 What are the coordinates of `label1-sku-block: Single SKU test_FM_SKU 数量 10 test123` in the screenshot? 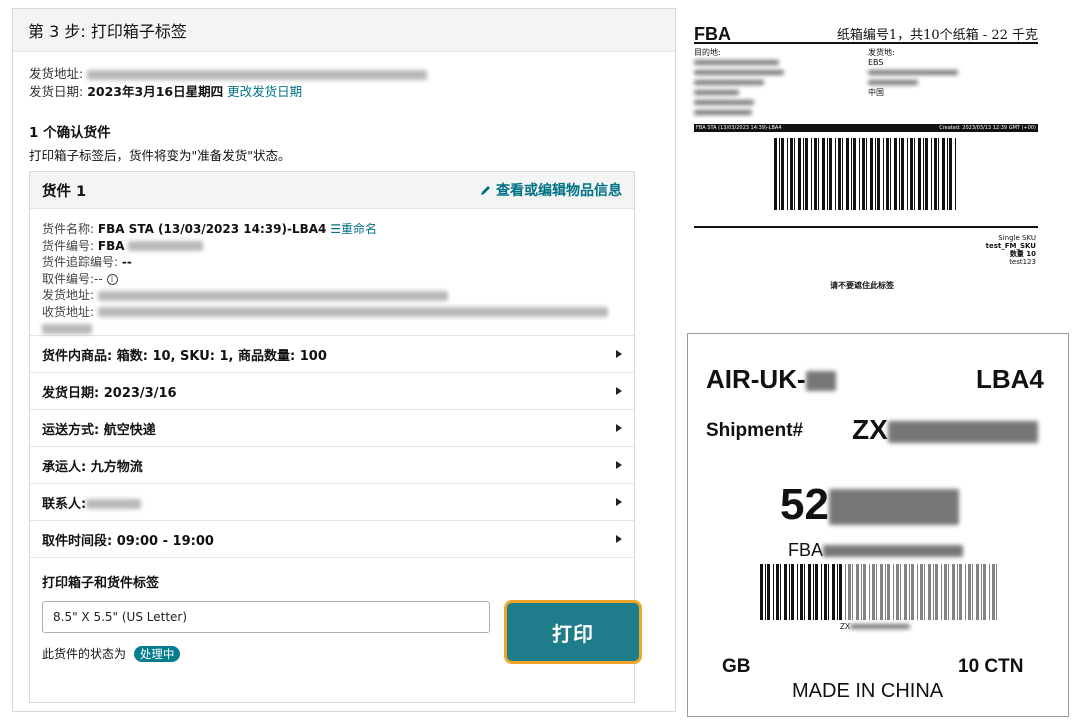 It's located at (1011, 250).